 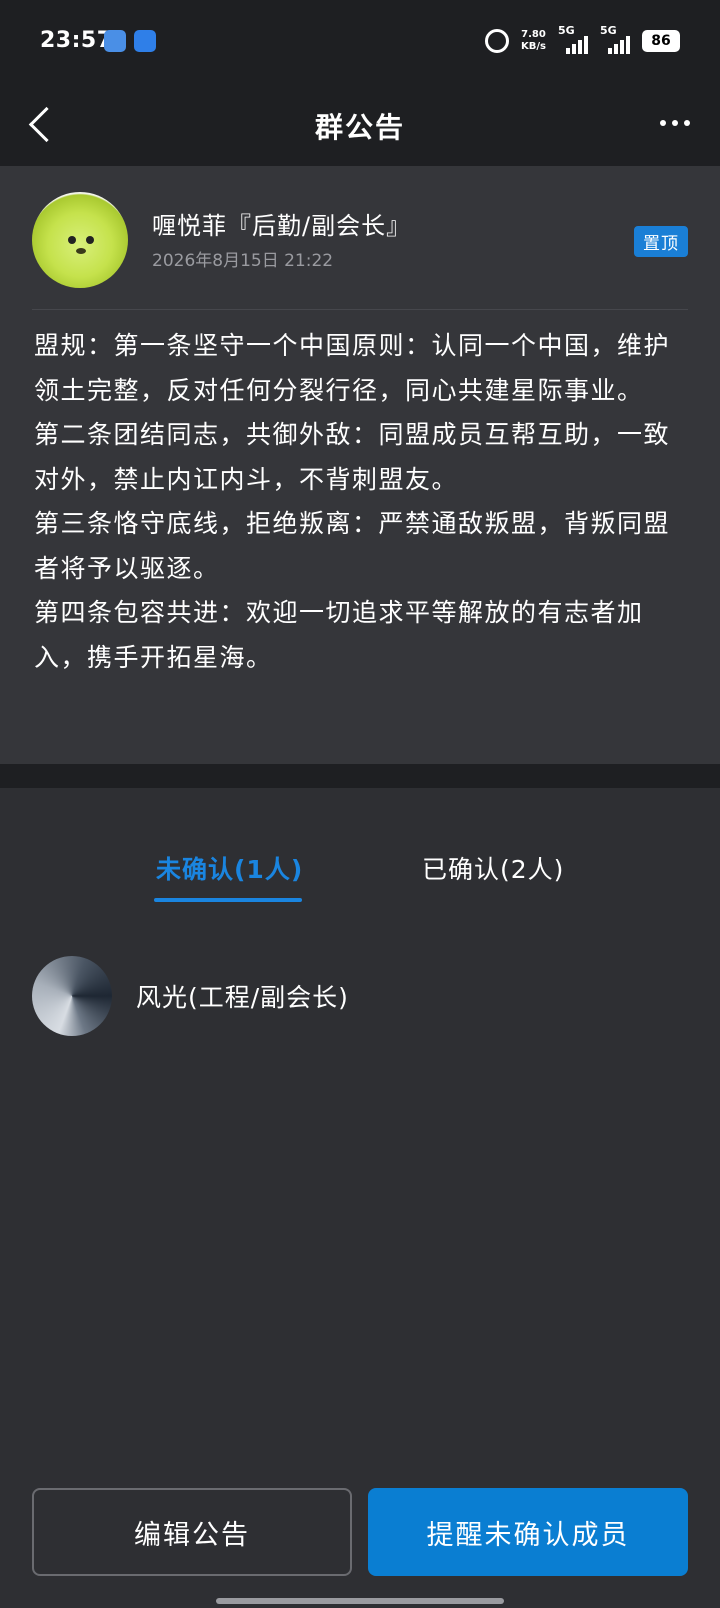 What do you see at coordinates (615, 39) in the screenshot?
I see `signal-5g-2-icon: 5G` at bounding box center [615, 39].